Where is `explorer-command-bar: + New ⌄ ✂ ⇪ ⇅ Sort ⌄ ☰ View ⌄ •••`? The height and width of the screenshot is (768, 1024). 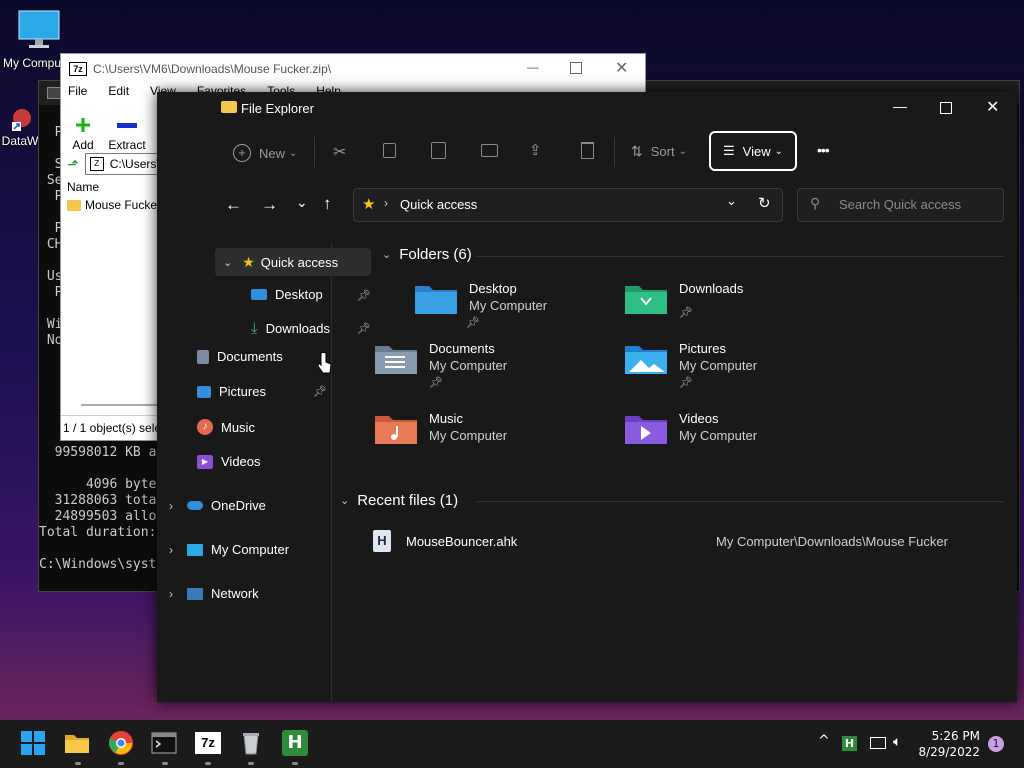 explorer-command-bar: + New ⌄ ✂ ⇪ ⇅ Sort ⌄ ☰ View ⌄ ••• is located at coordinates (587, 152).